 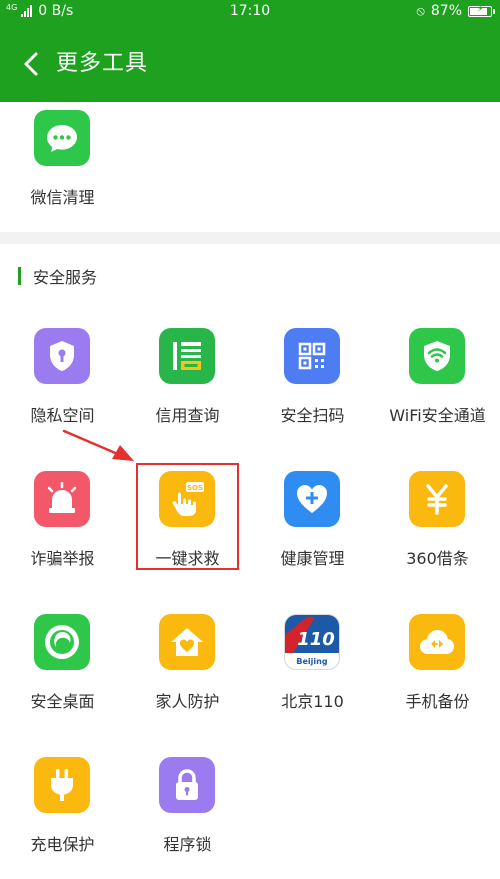 What do you see at coordinates (312, 674) in the screenshot?
I see `tool-beijing-110: 110 Beijing 北京110` at bounding box center [312, 674].